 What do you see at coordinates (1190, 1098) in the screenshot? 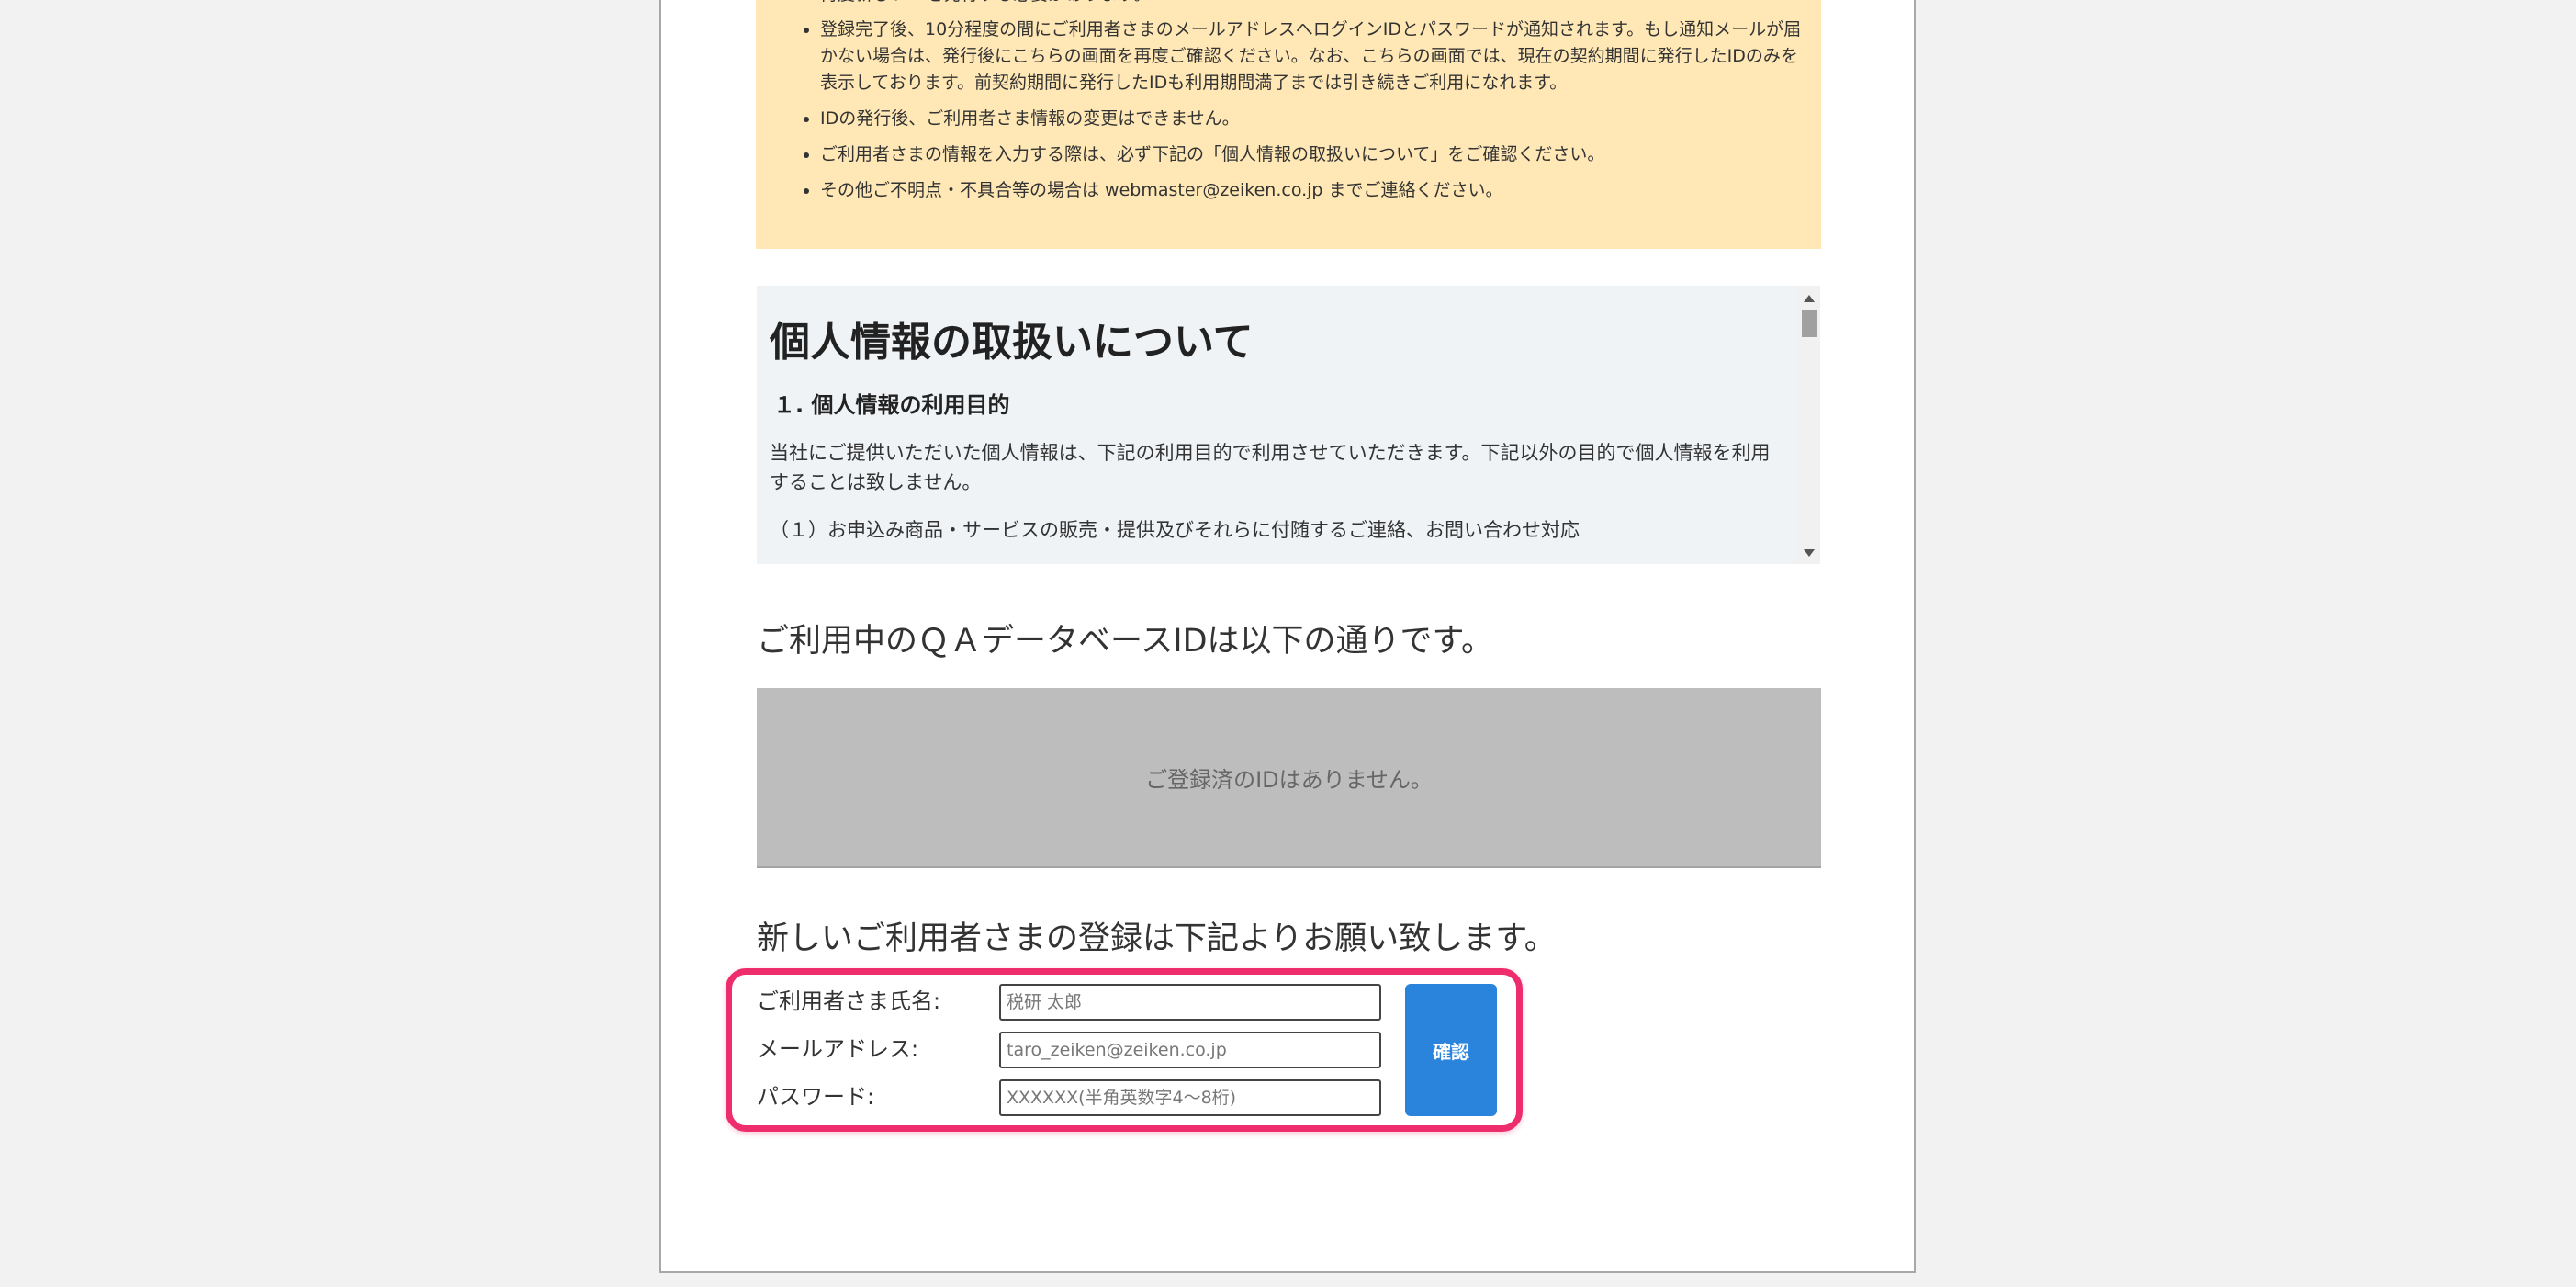
I see `password-input` at bounding box center [1190, 1098].